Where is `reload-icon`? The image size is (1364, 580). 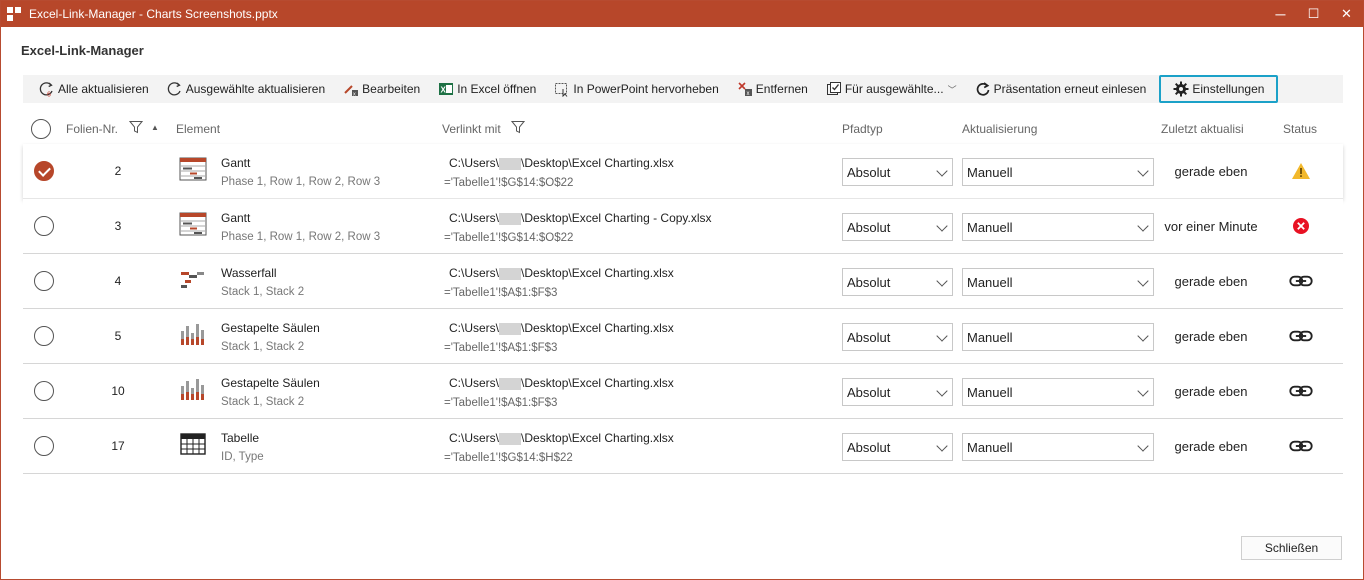
reload-icon is located at coordinates (983, 89).